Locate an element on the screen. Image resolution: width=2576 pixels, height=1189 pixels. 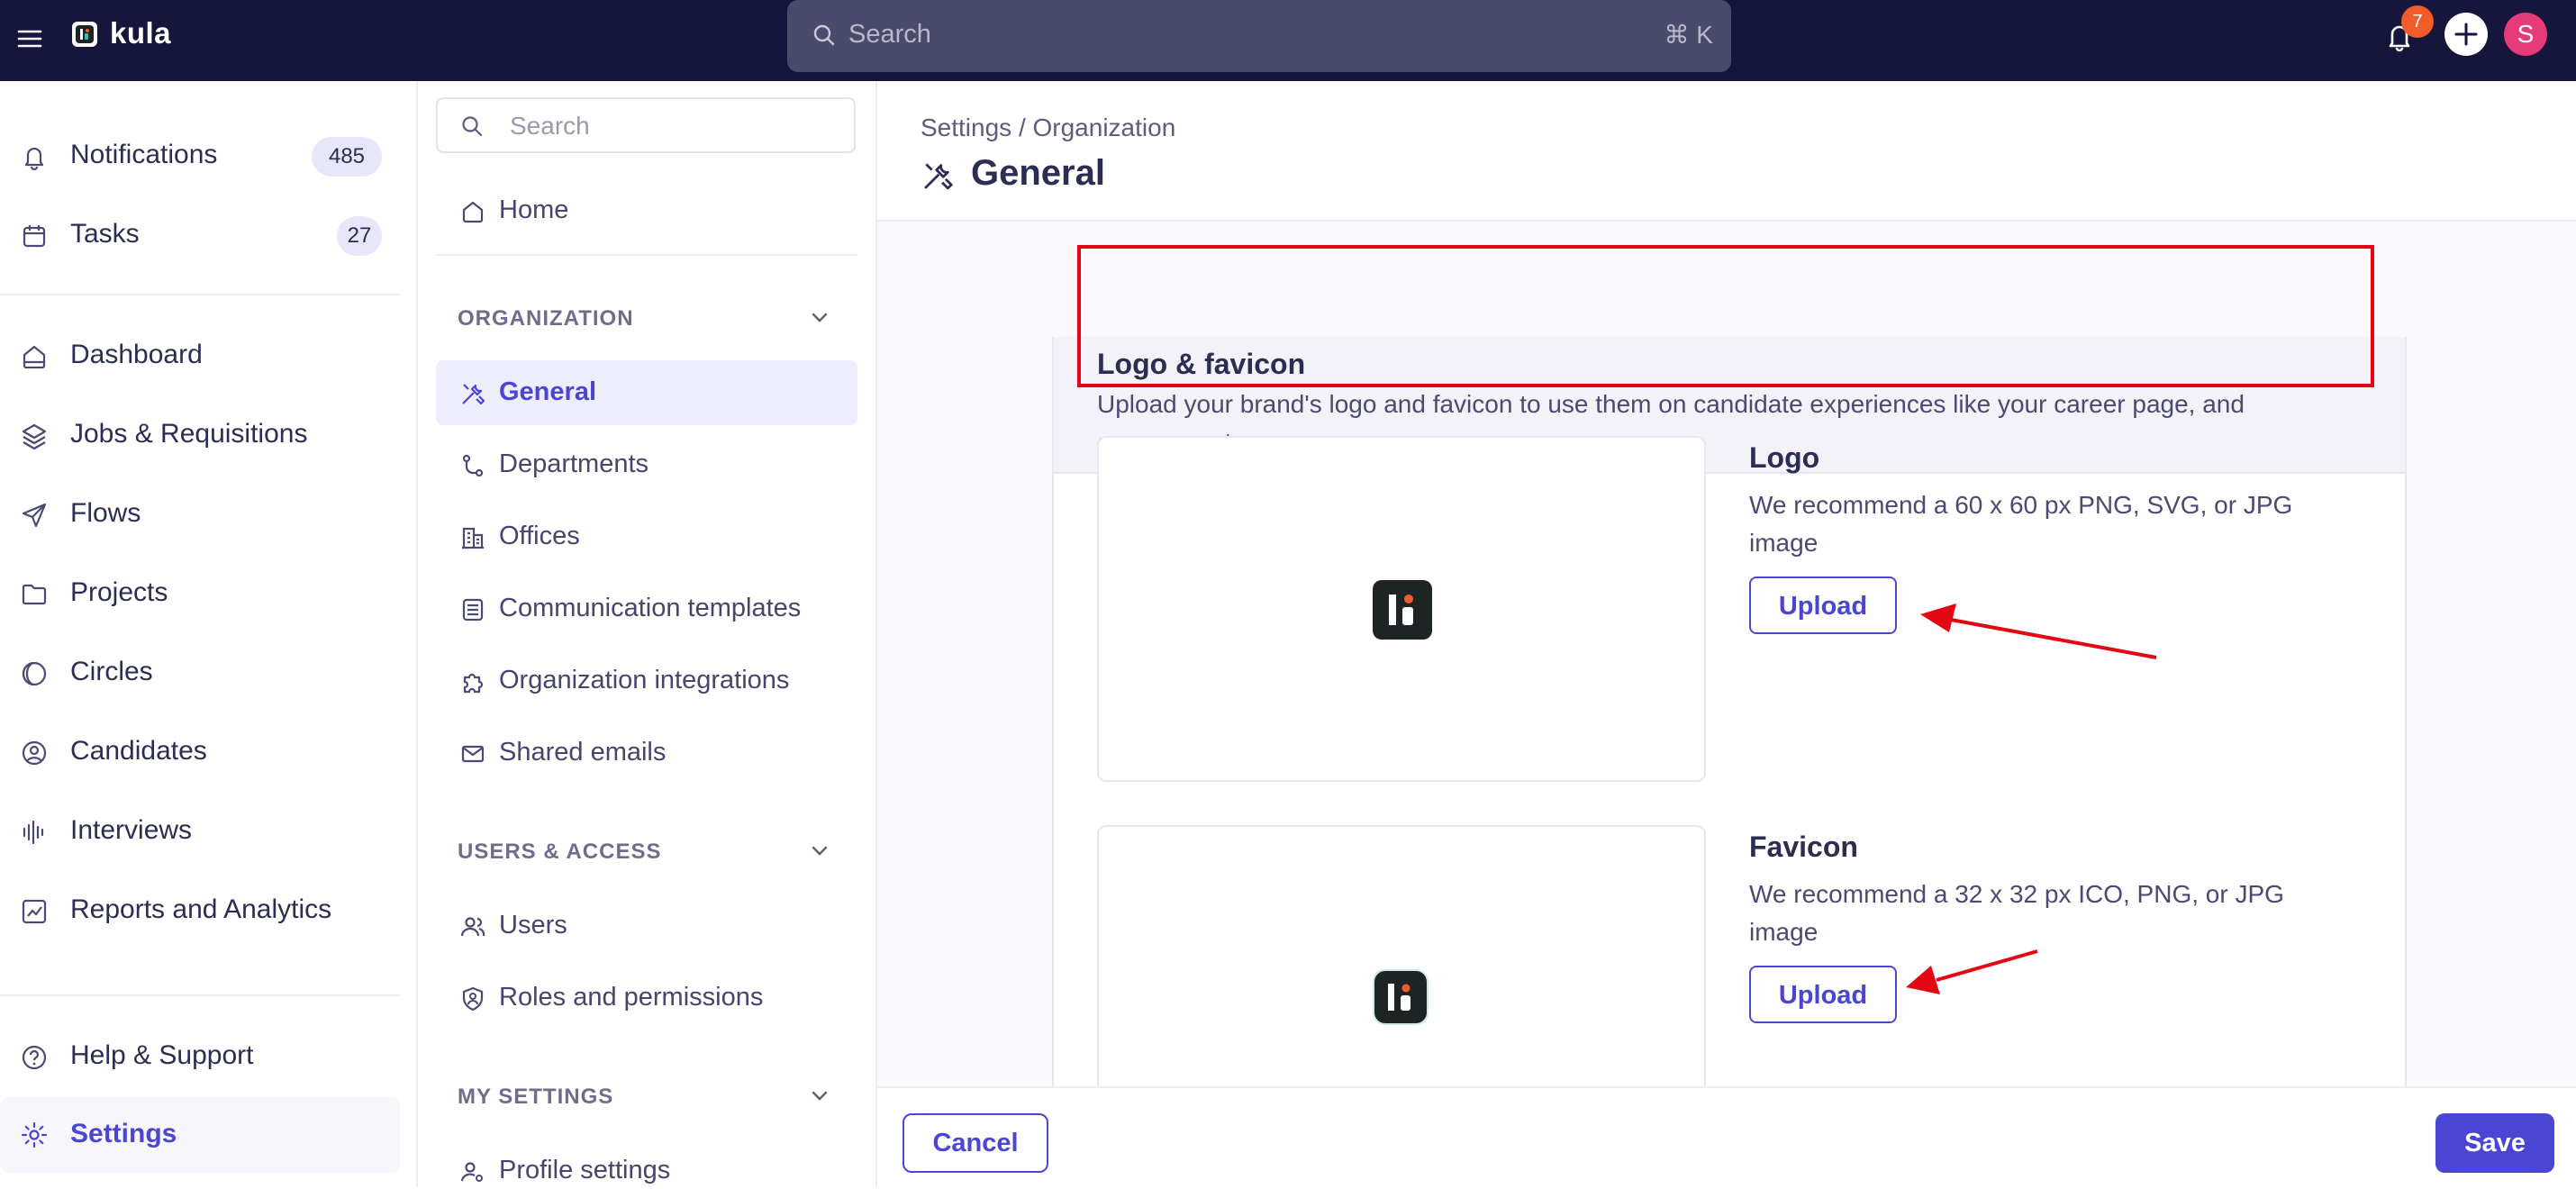
audio-wave-icon is located at coordinates (34, 833).